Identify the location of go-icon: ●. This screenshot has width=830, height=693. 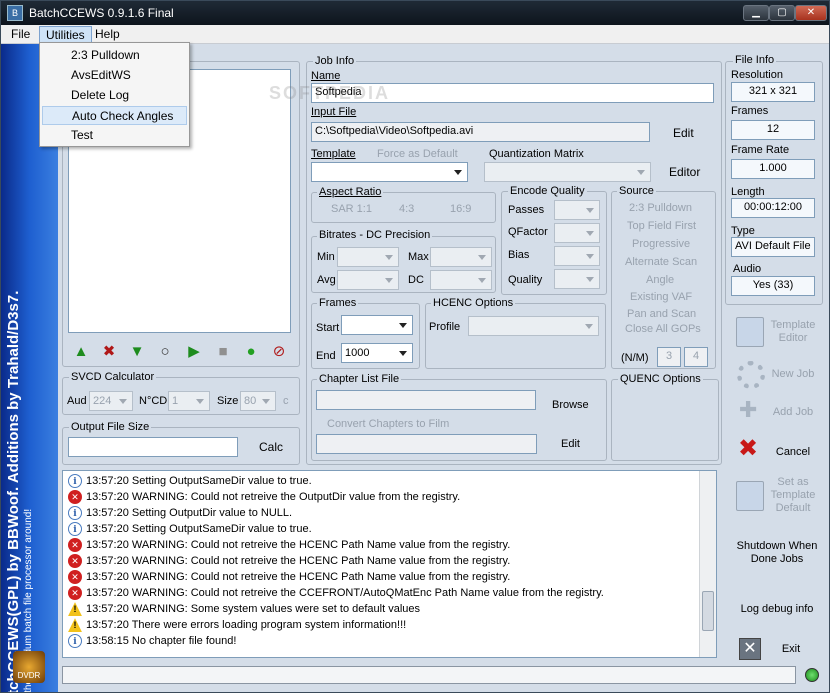
(251, 352).